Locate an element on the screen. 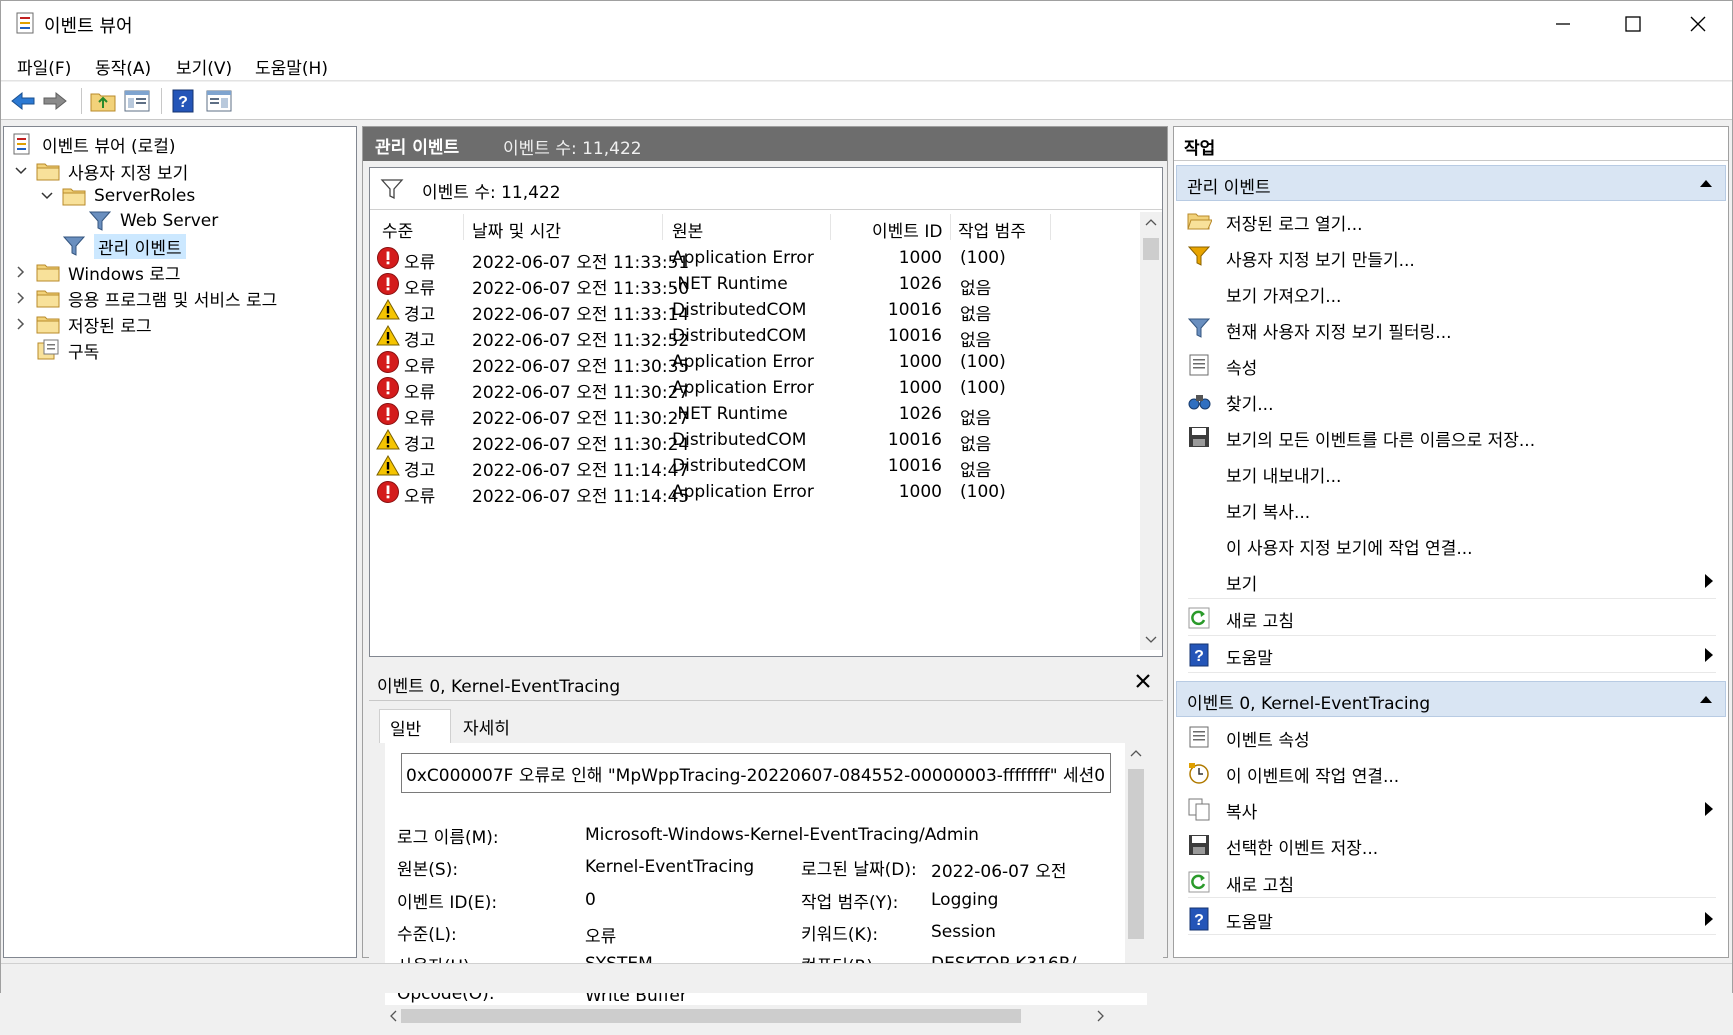 The height and width of the screenshot is (1035, 1733). tree-item-admin-events: 관리 이벤트 is located at coordinates (124, 246).